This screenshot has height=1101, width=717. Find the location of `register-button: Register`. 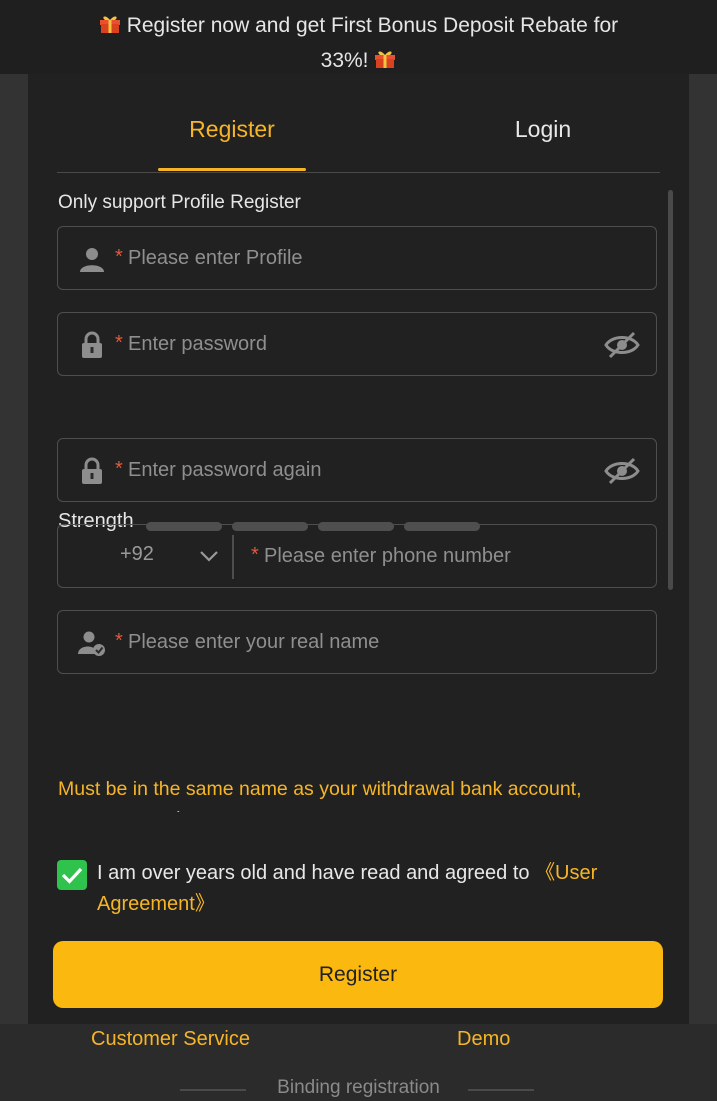

register-button: Register is located at coordinates (358, 974).